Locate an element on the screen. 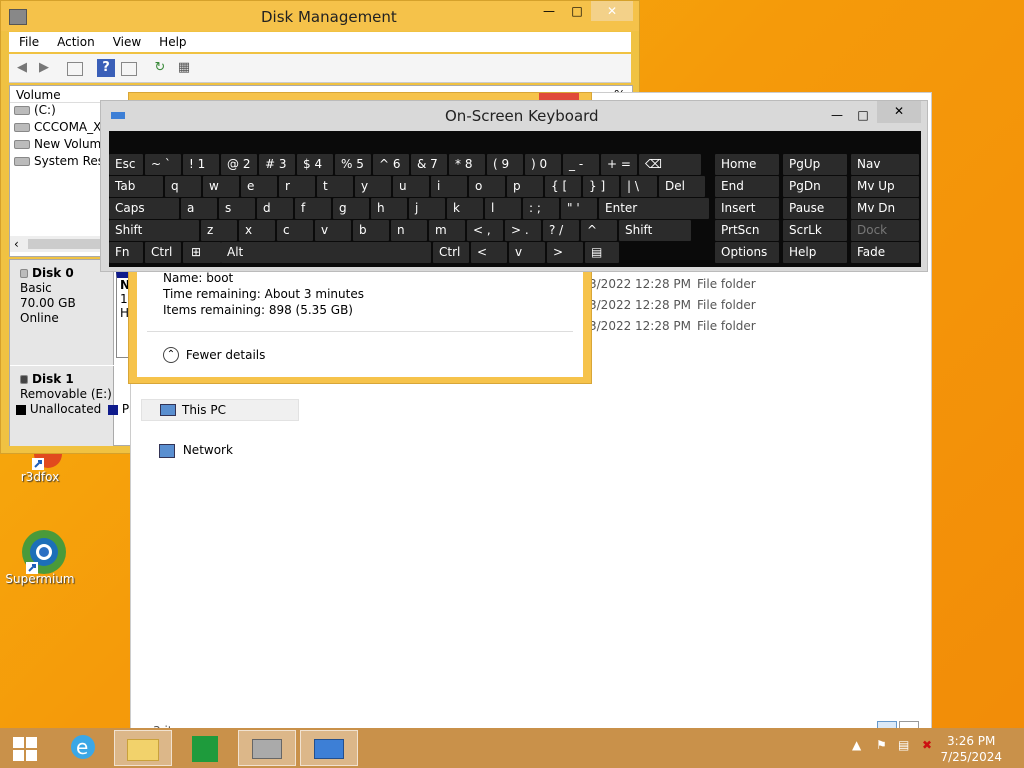  nav-item-network: Network is located at coordinates (196, 450).